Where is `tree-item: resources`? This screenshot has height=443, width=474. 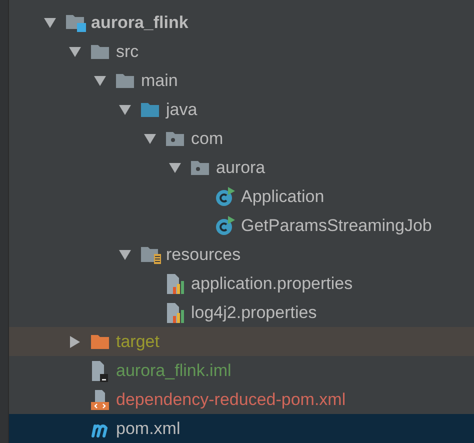 tree-item: resources is located at coordinates (241, 254).